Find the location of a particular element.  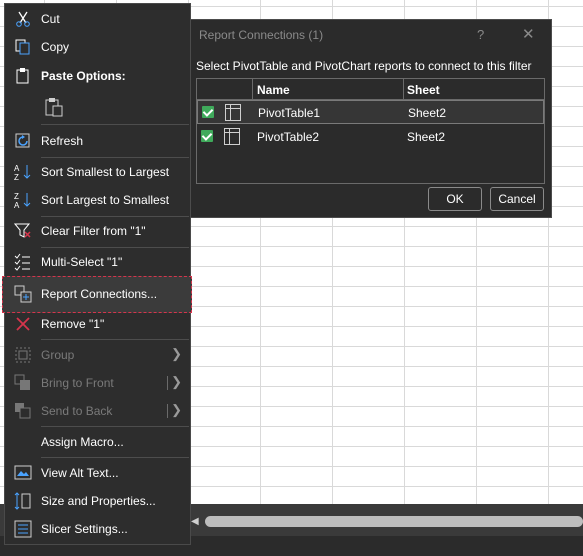

menu-item-bring-to-front: Bring to Front ❯ is located at coordinates (97, 383).